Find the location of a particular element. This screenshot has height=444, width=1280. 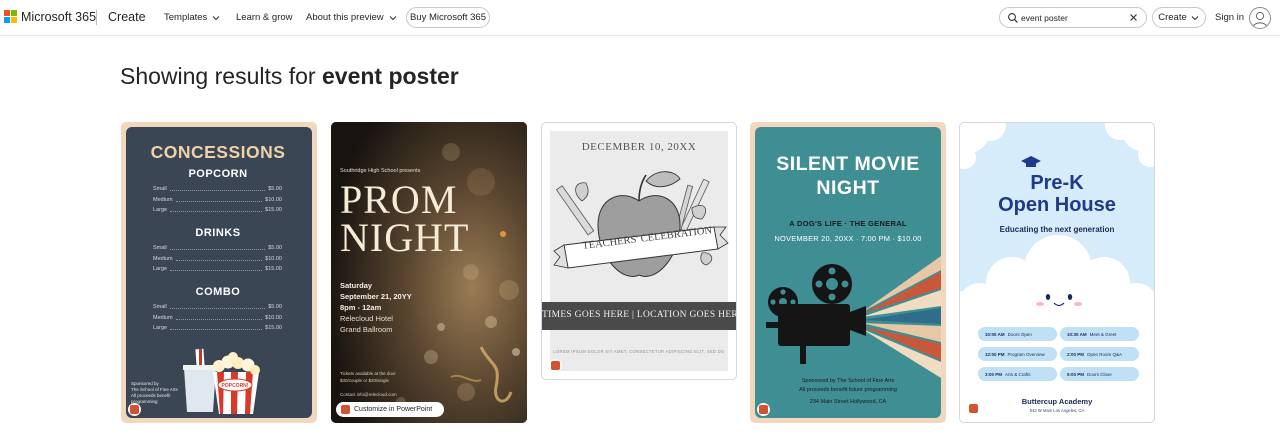

schedule-item: 10:30 AM Meet & Greet is located at coordinates (1099, 334).